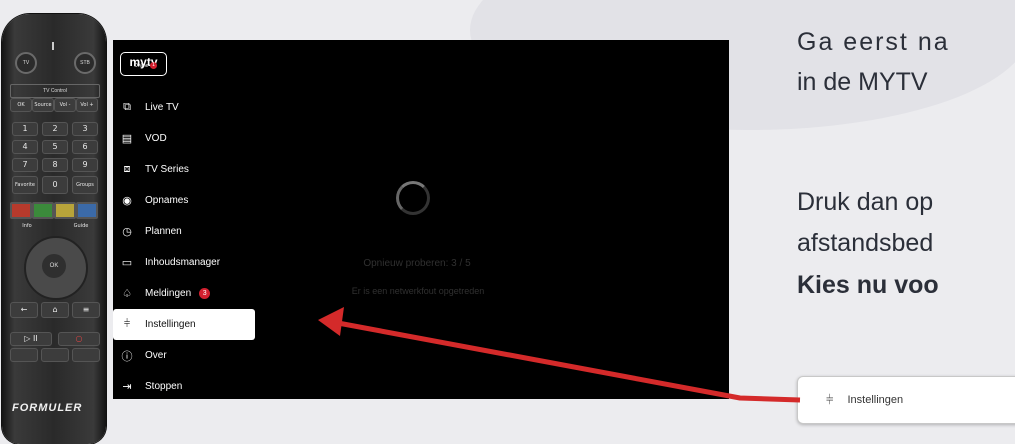 This screenshot has height=444, width=1015. I want to click on arrow-head, so click(331, 321).